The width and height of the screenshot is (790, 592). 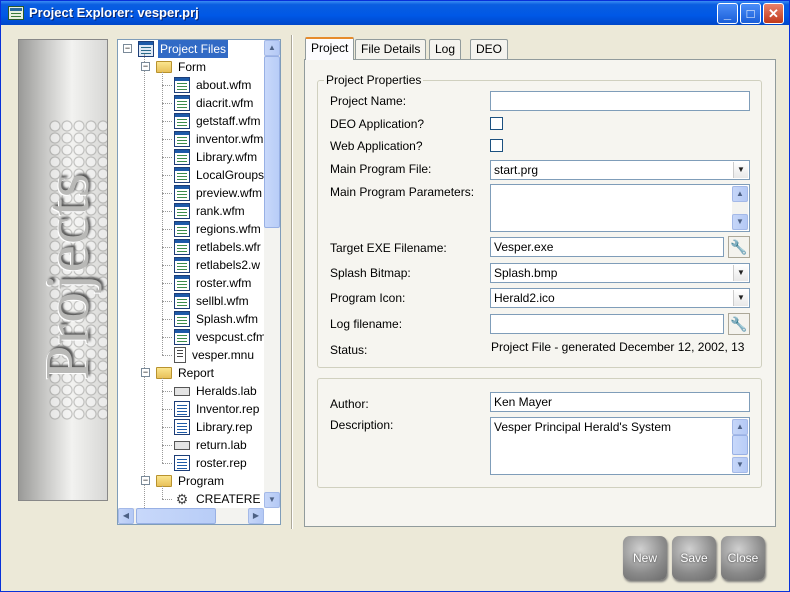 I want to click on tree-file-item: retlabels.wfr, so click(x=218, y=247).